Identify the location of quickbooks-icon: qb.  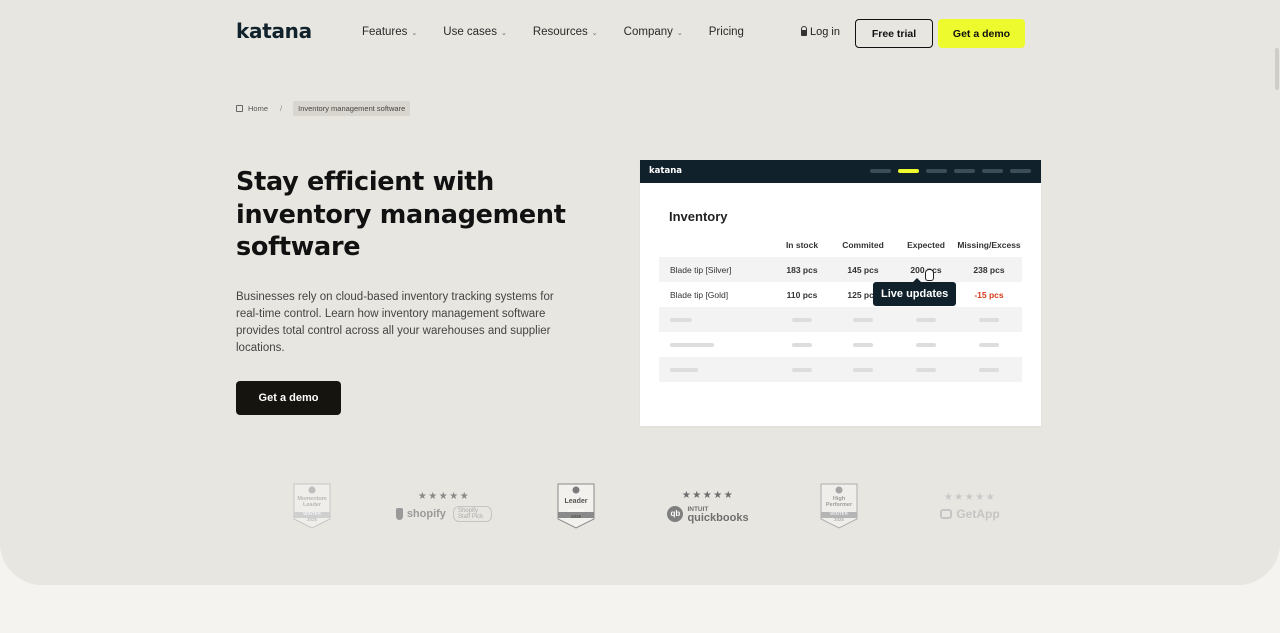
(675, 513).